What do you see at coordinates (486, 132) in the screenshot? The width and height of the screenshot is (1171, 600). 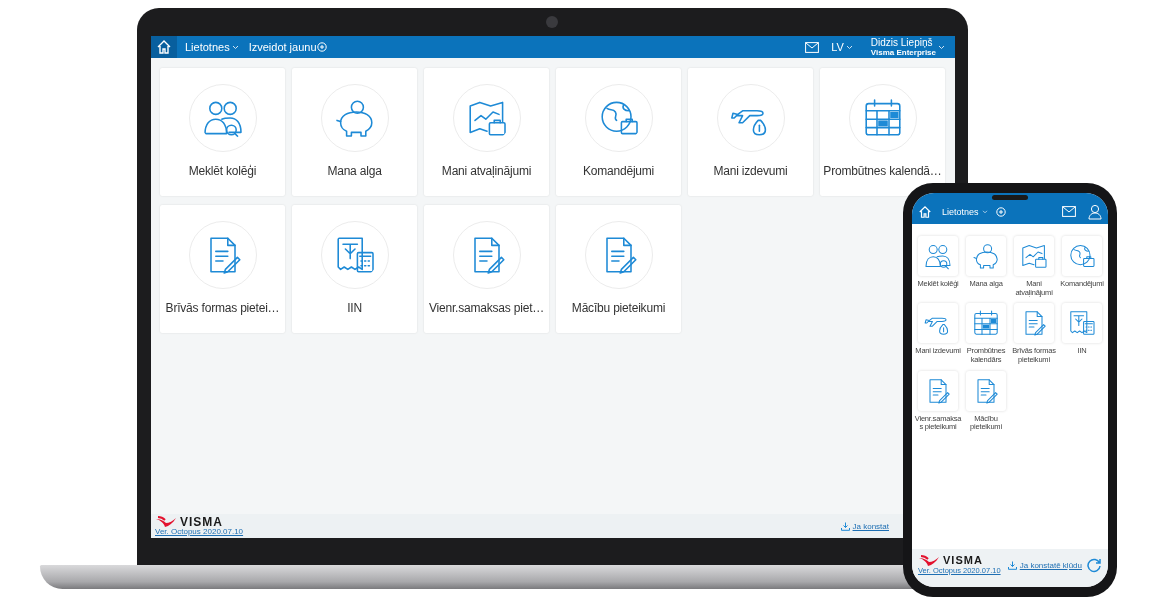 I see `app-tile: Mani atvaļinājumi` at bounding box center [486, 132].